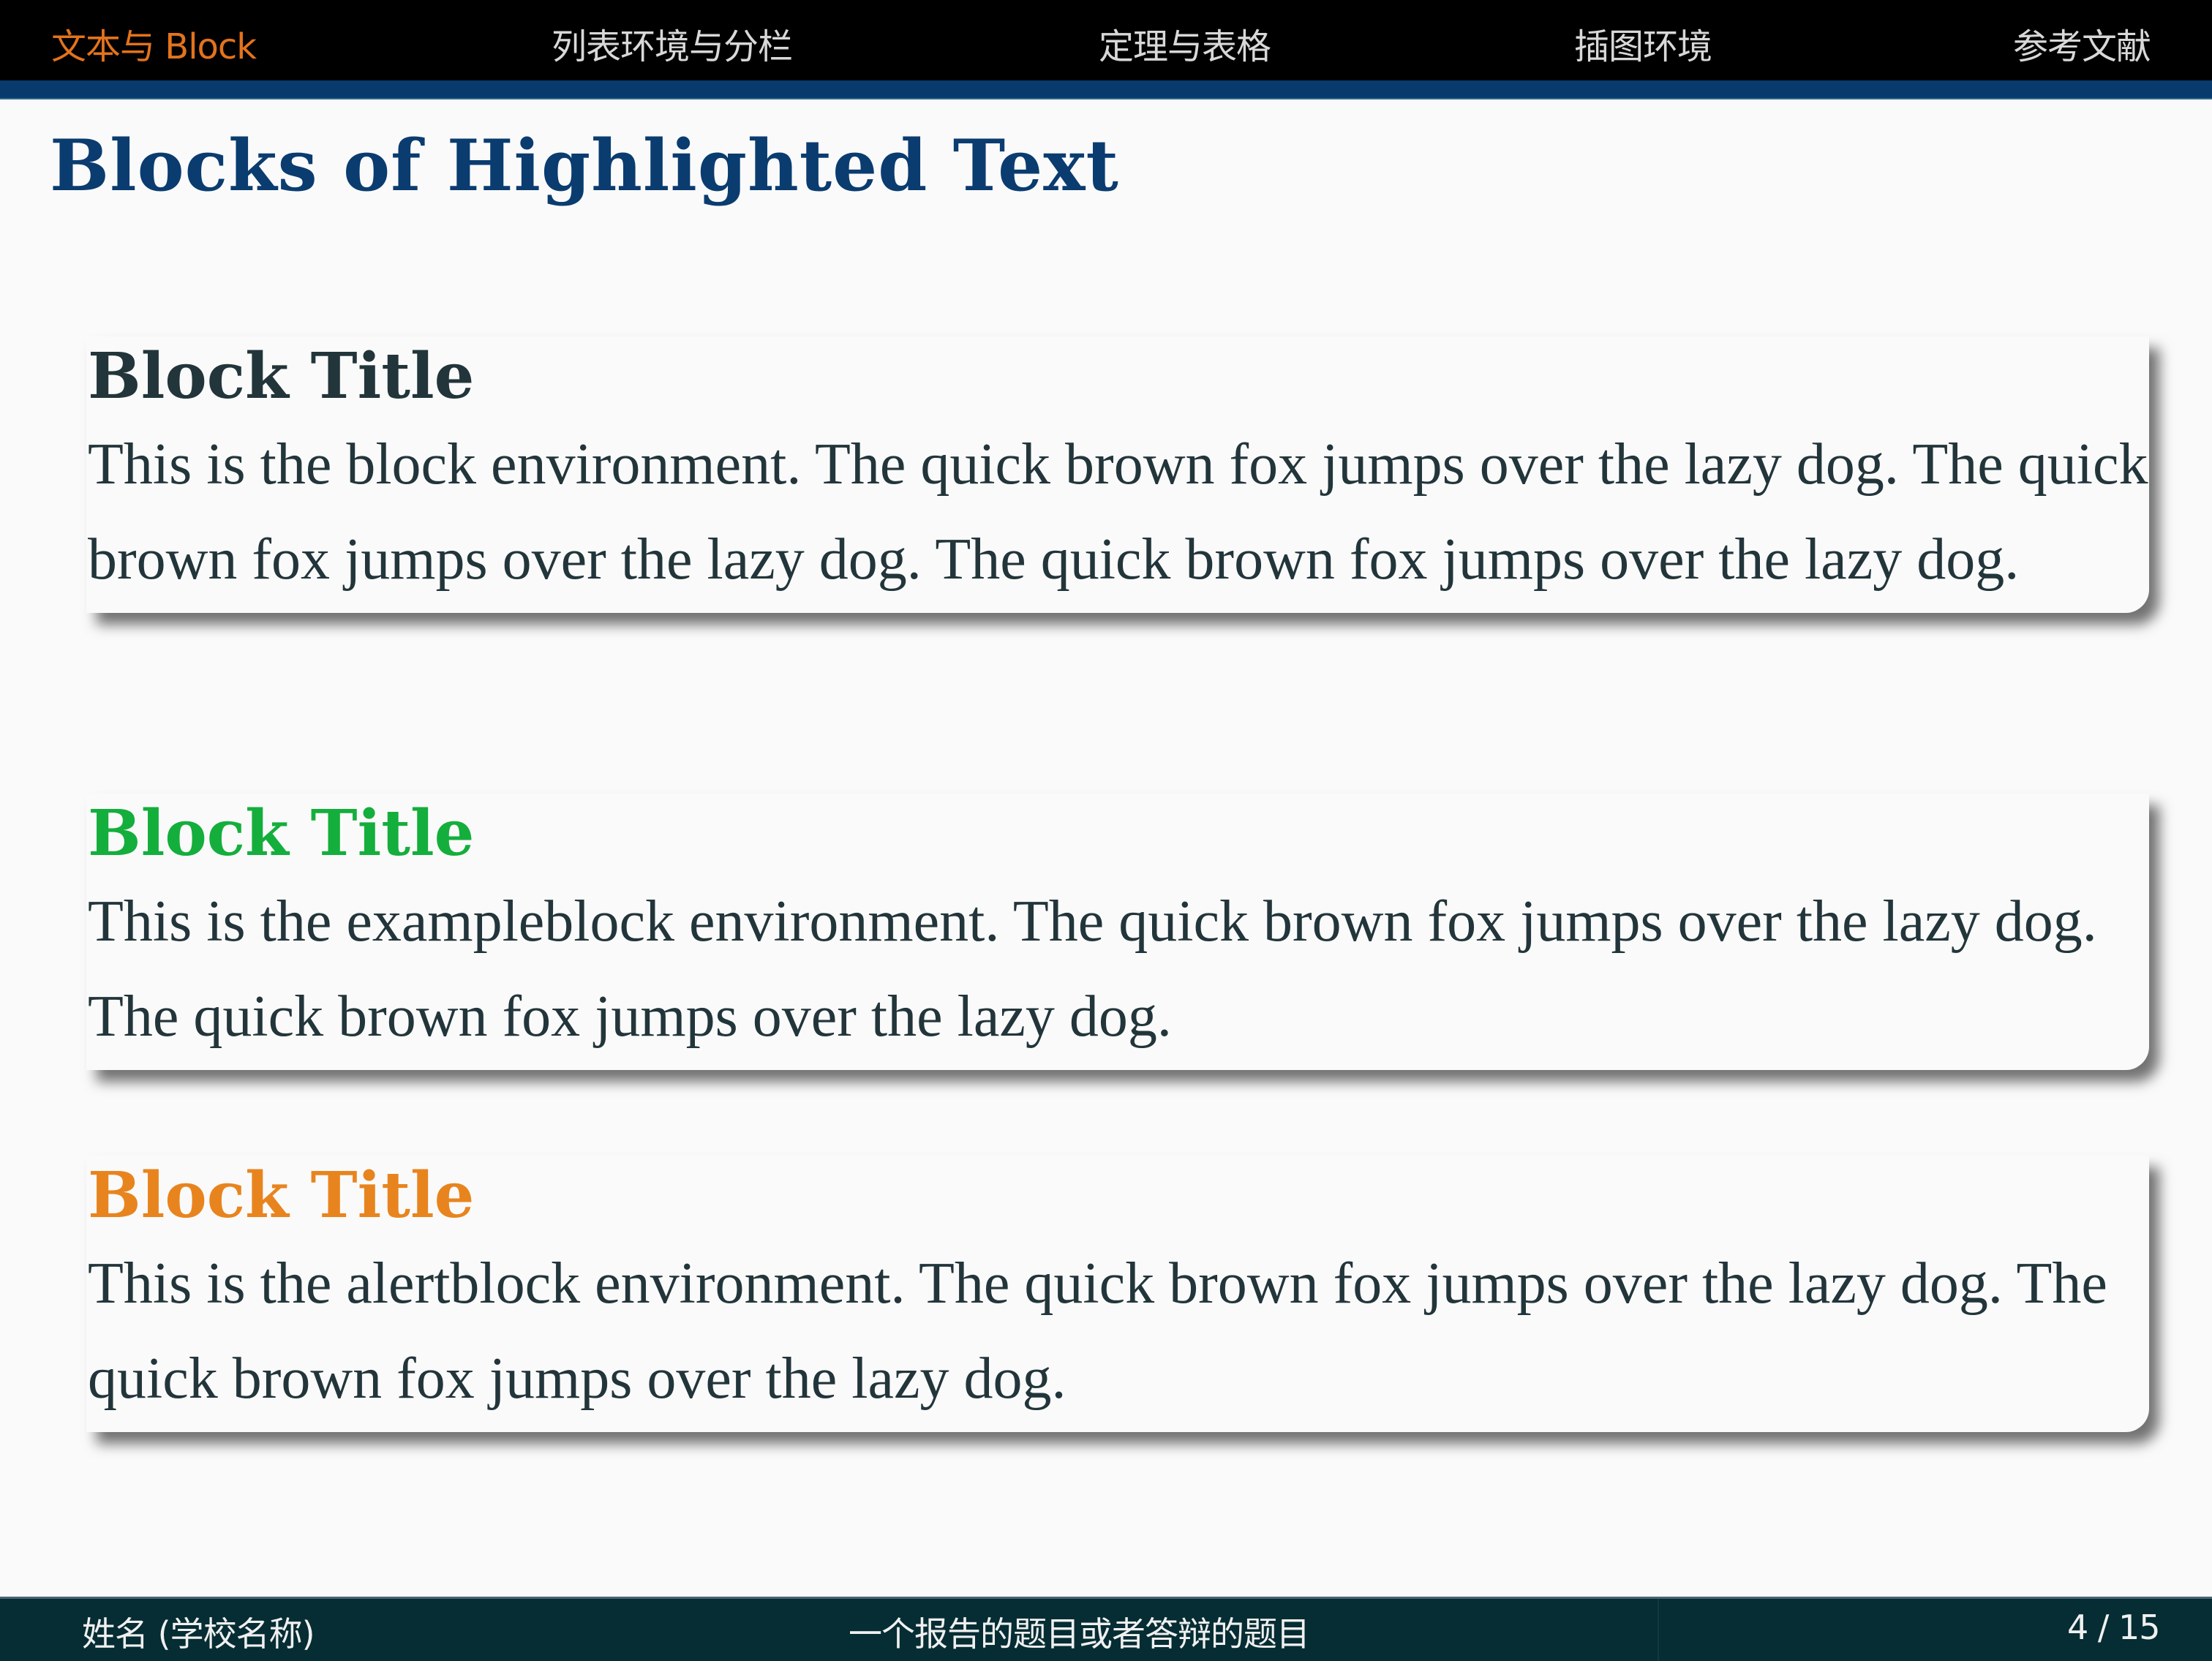 The height and width of the screenshot is (1661, 2212). I want to click on block-title: Block Title, so click(281, 376).